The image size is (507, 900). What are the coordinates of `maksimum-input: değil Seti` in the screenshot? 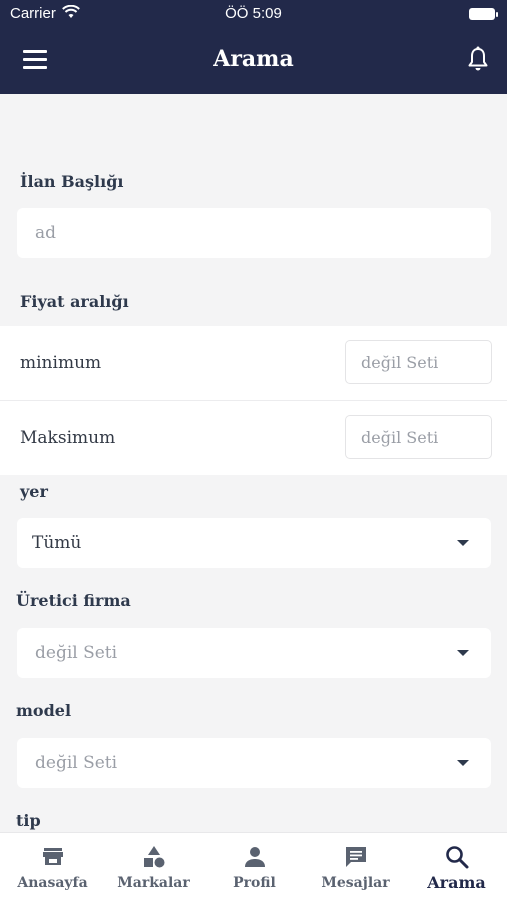 It's located at (418, 437).